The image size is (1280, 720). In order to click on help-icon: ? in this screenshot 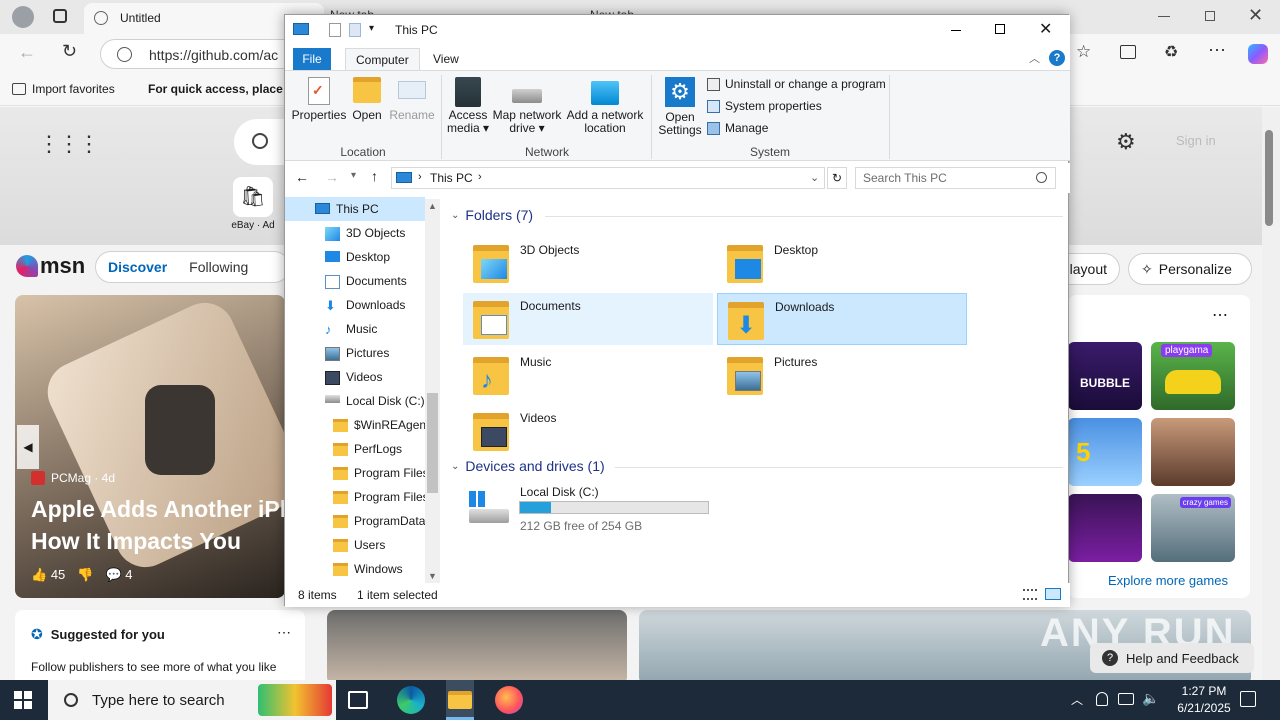, I will do `click(1057, 58)`.